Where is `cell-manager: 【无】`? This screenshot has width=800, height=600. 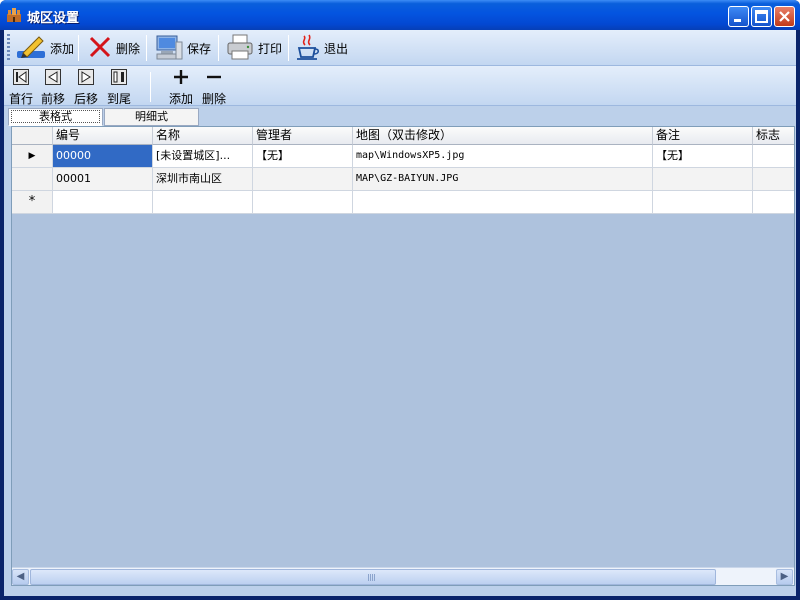
cell-manager: 【无】 is located at coordinates (303, 156).